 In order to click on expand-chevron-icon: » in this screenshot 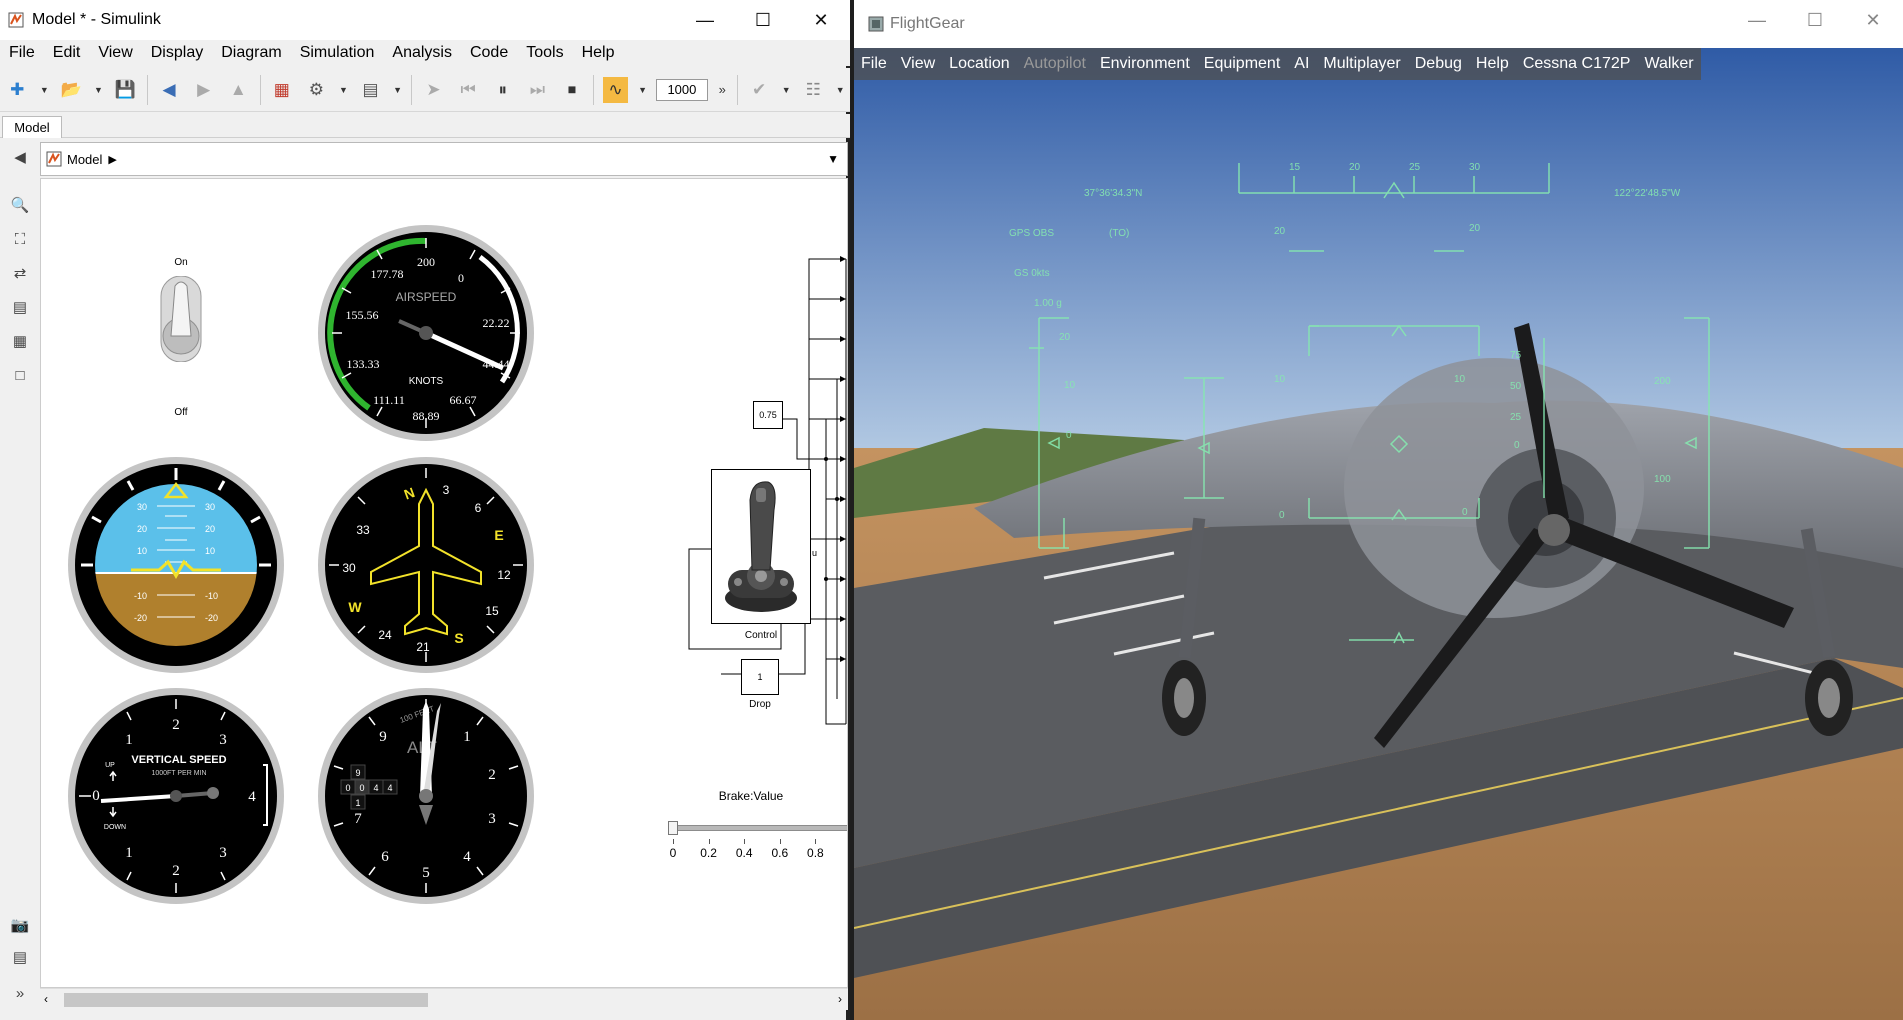, I will do `click(20, 993)`.